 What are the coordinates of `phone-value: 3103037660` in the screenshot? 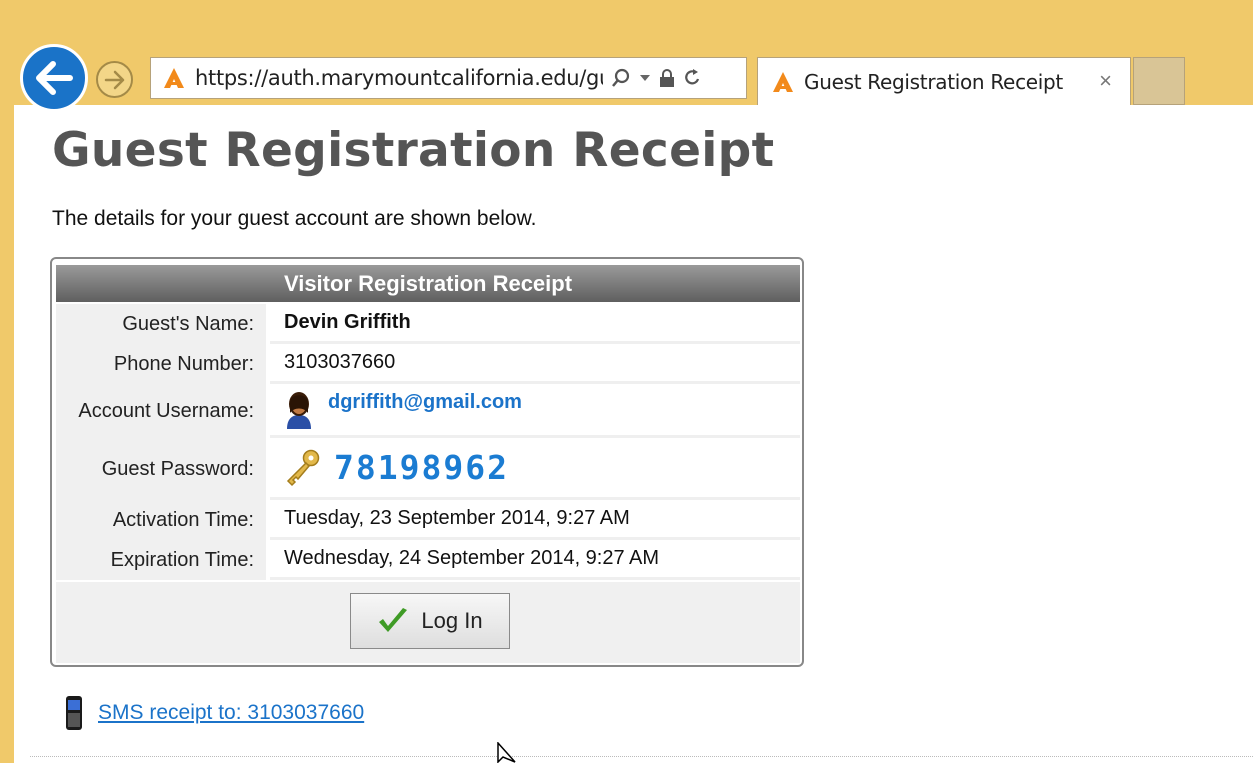 It's located at (535, 364).